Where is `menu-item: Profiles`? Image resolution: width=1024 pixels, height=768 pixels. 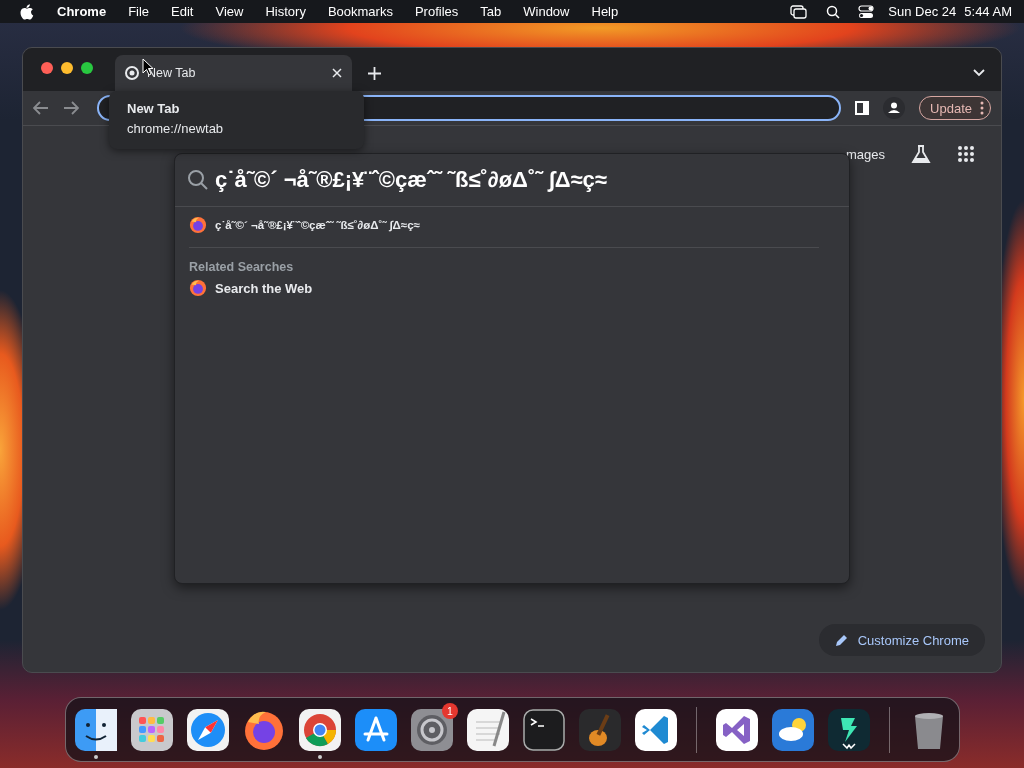 menu-item: Profiles is located at coordinates (436, 11).